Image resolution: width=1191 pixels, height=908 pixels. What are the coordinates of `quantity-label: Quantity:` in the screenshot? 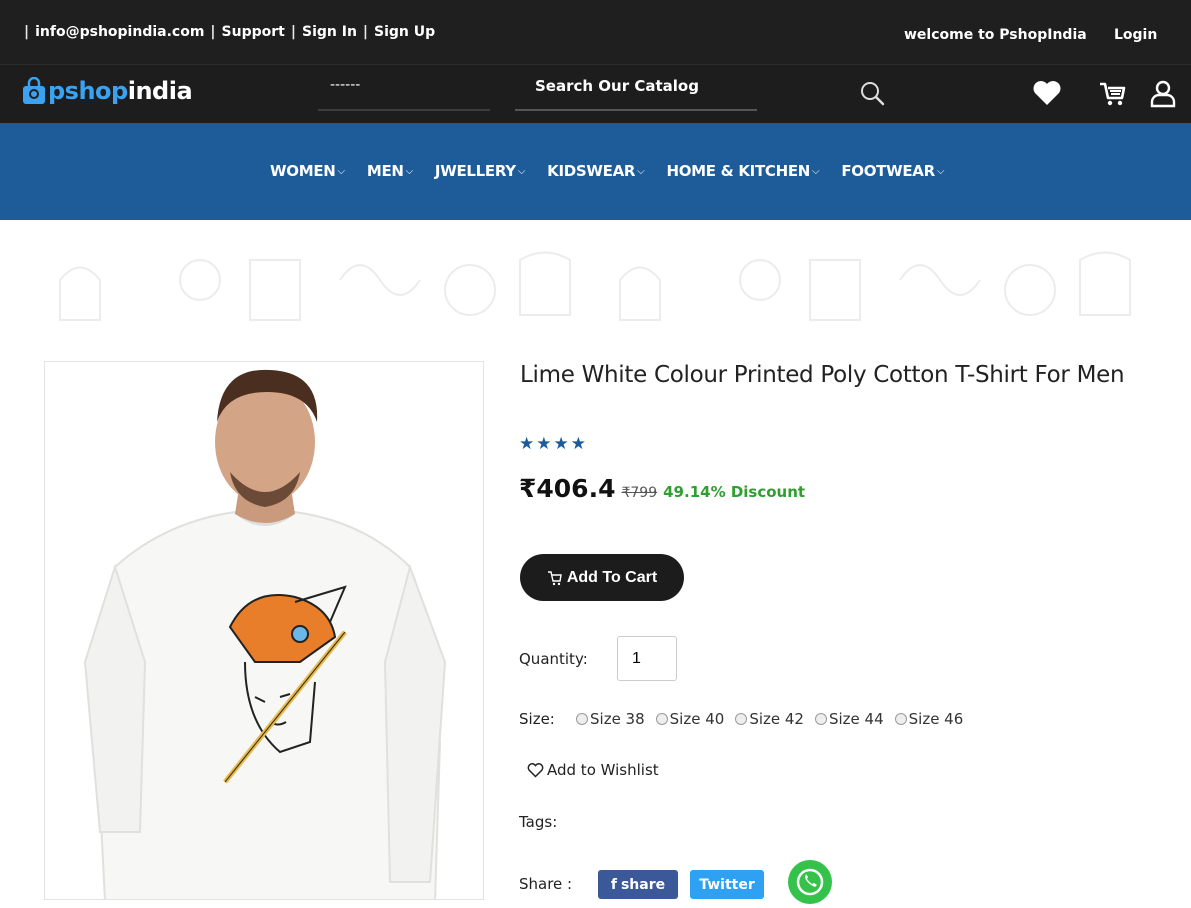 It's located at (553, 659).